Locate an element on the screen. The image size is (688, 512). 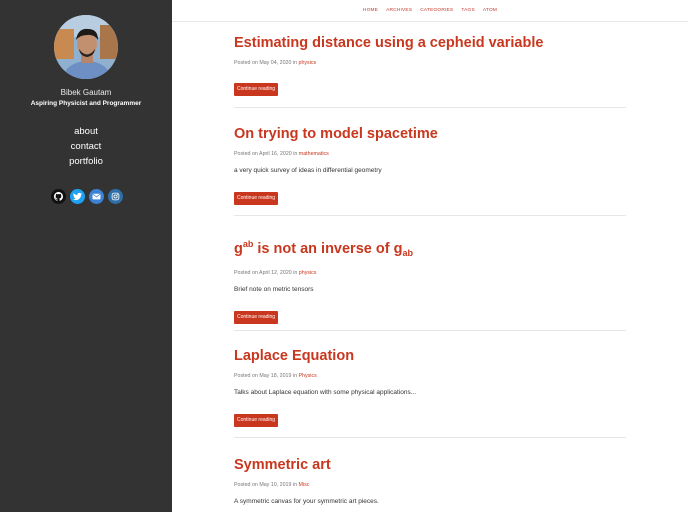
sidebar-link-portfolio: portfolio is located at coordinates (86, 161).